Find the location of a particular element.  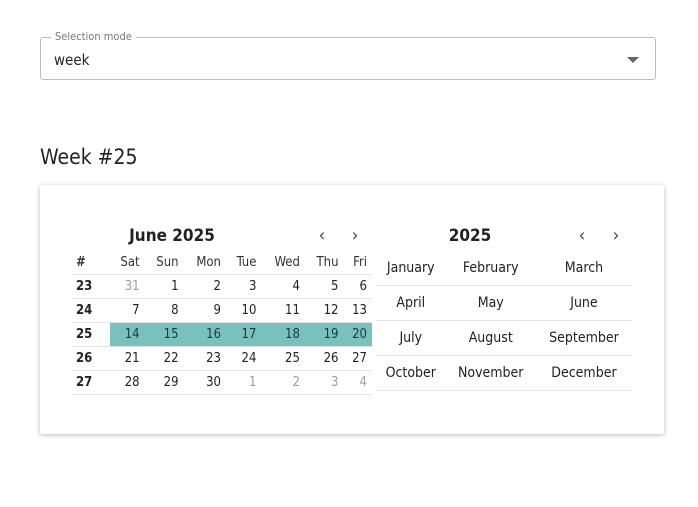

selection-mode-select: Selection mode week is located at coordinates (348, 55).